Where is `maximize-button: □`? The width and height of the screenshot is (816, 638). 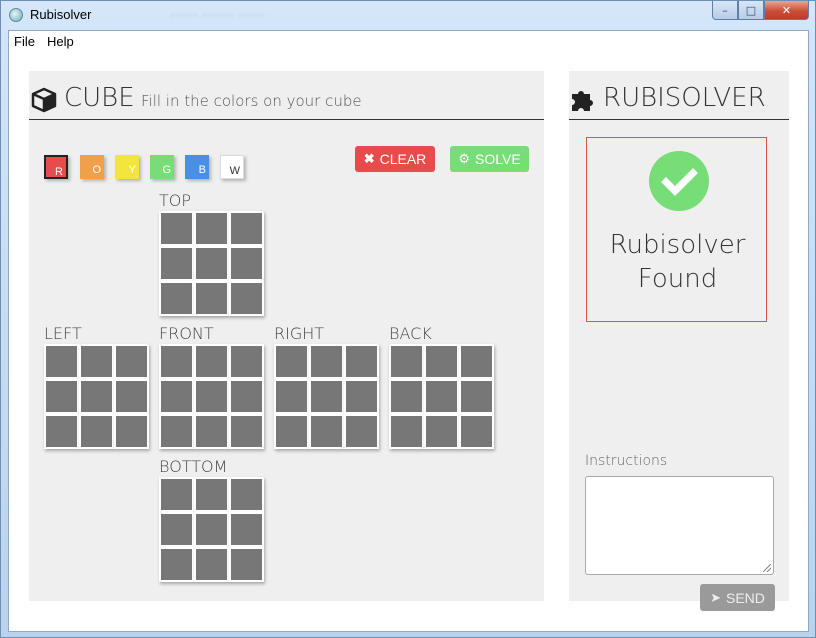
maximize-button: □ is located at coordinates (751, 10).